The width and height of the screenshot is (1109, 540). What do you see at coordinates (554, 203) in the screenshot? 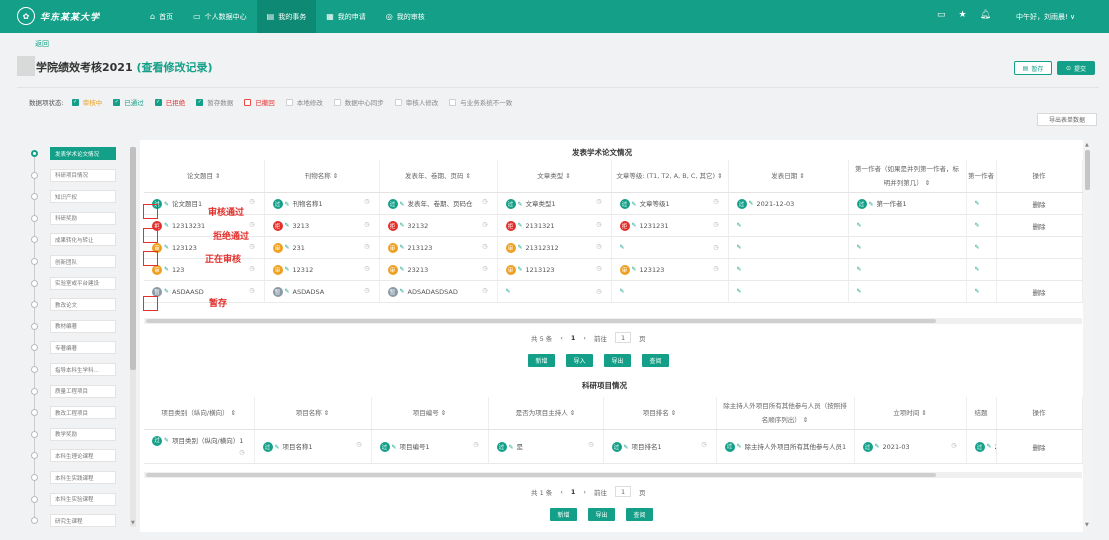
I see `table-cell: 过 ✎ 文章类型1 ◷` at bounding box center [554, 203].